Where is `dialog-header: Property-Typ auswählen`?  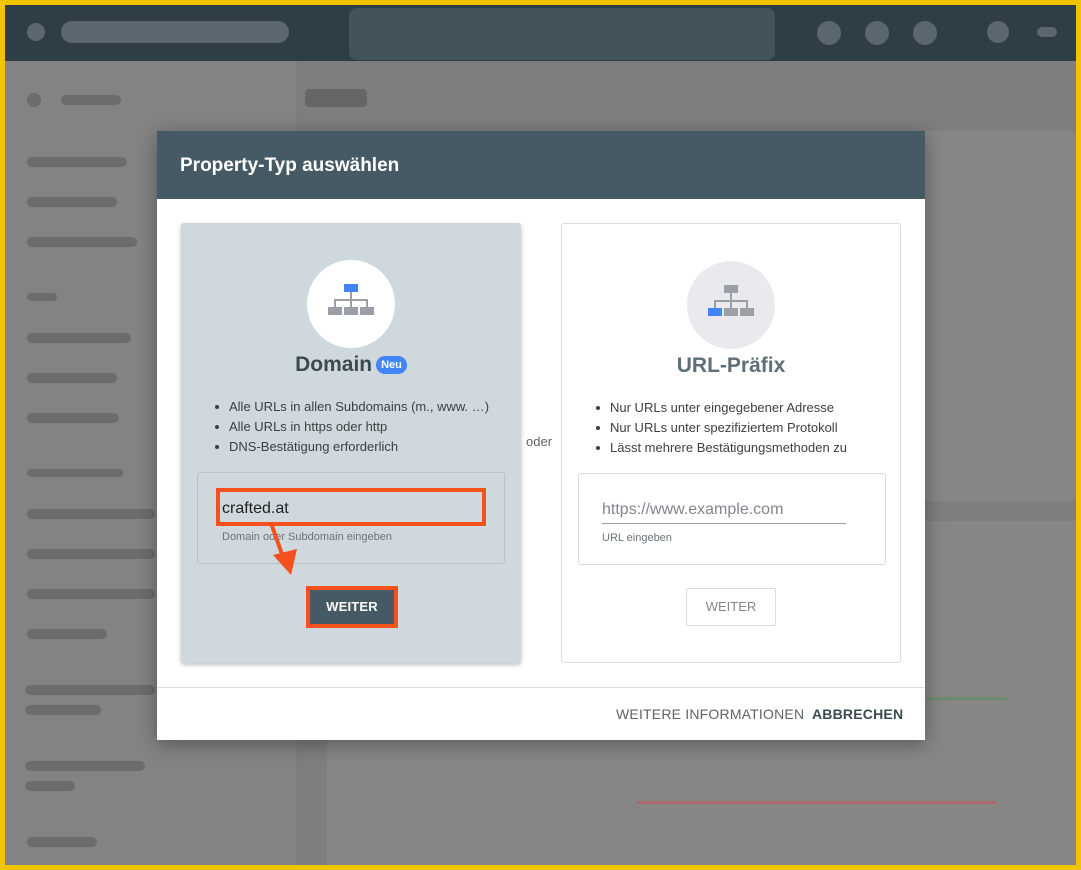 dialog-header: Property-Typ auswählen is located at coordinates (541, 165).